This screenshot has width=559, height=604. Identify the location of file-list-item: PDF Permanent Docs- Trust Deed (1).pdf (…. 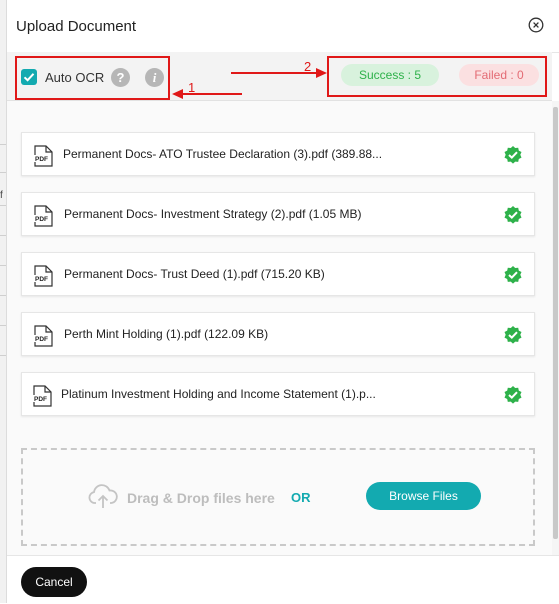
(278, 274).